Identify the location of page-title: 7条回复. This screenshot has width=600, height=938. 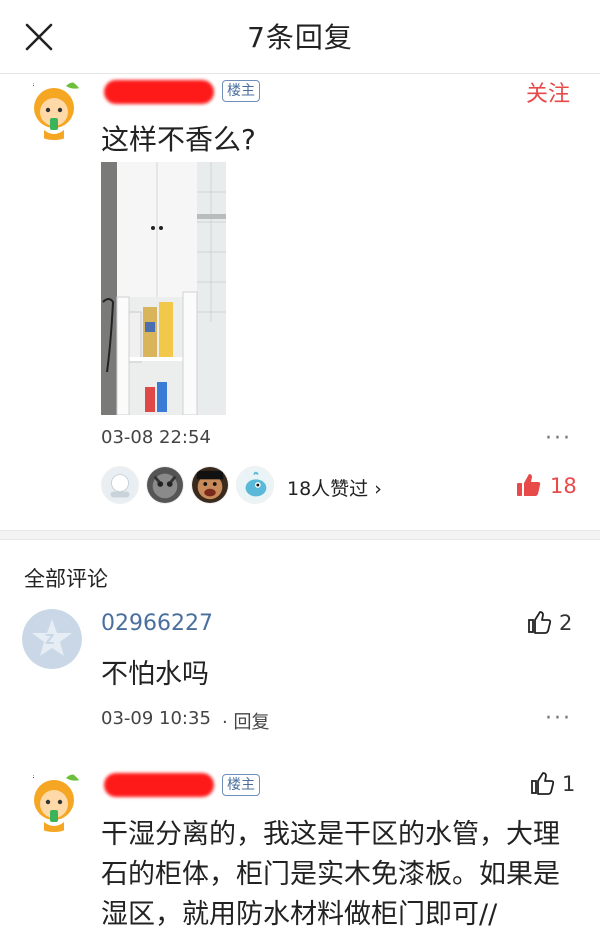
(300, 37).